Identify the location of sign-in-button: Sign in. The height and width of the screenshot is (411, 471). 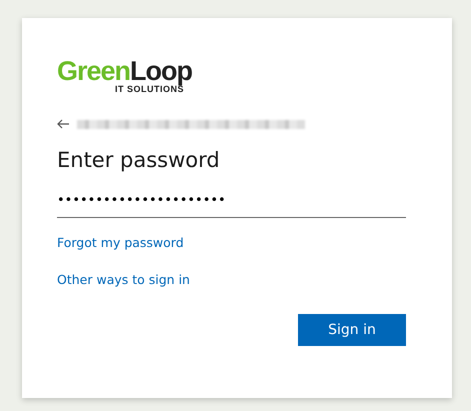
(352, 330).